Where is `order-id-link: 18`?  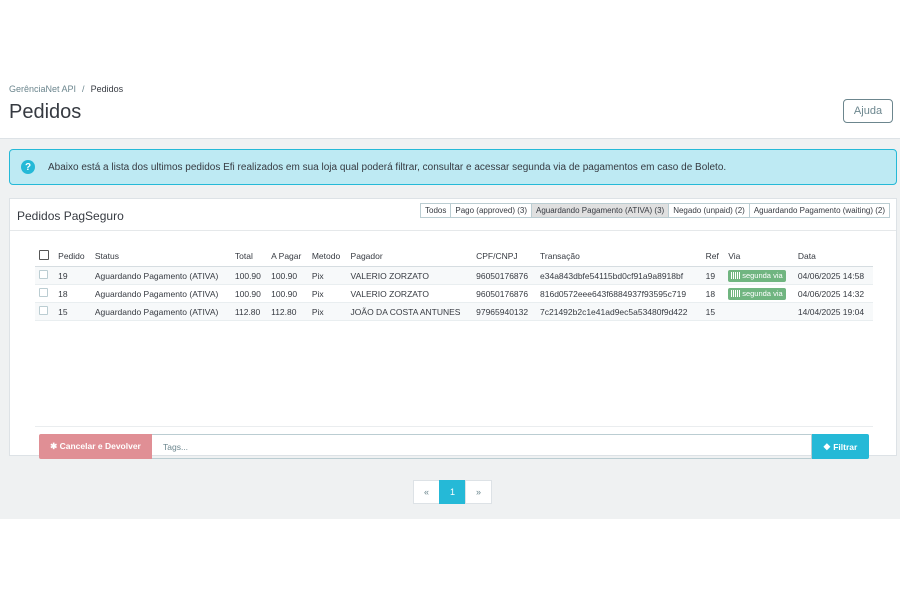 order-id-link: 18 is located at coordinates (72, 293).